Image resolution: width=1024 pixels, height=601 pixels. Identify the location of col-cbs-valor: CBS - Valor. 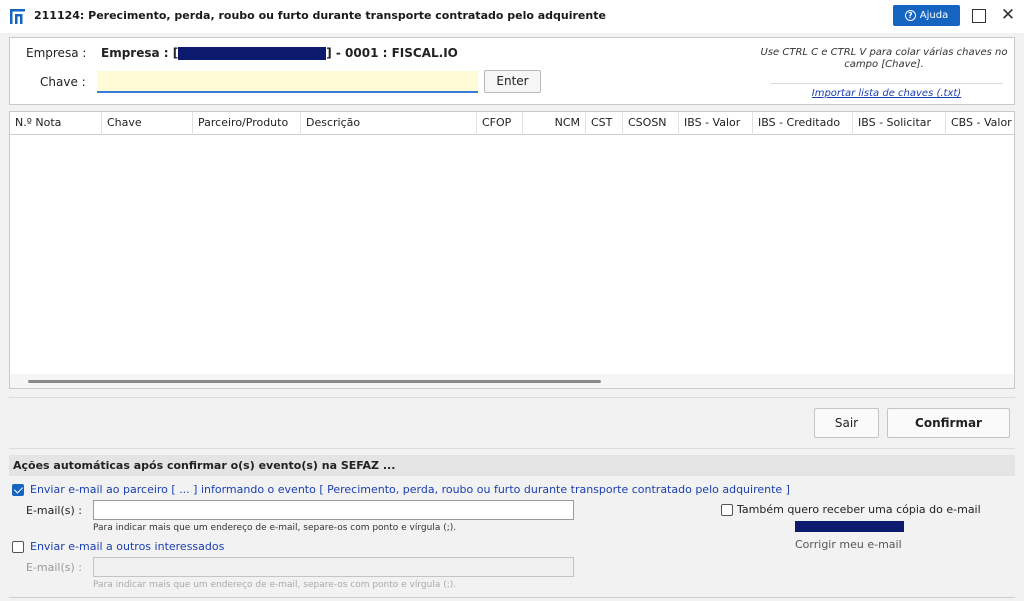
(980, 123).